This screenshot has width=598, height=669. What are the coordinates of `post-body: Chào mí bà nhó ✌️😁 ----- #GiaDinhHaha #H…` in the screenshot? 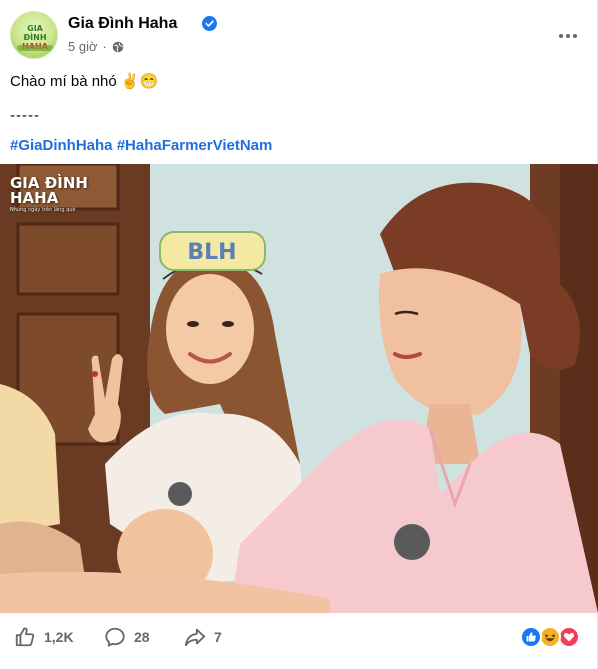 It's located at (300, 114).